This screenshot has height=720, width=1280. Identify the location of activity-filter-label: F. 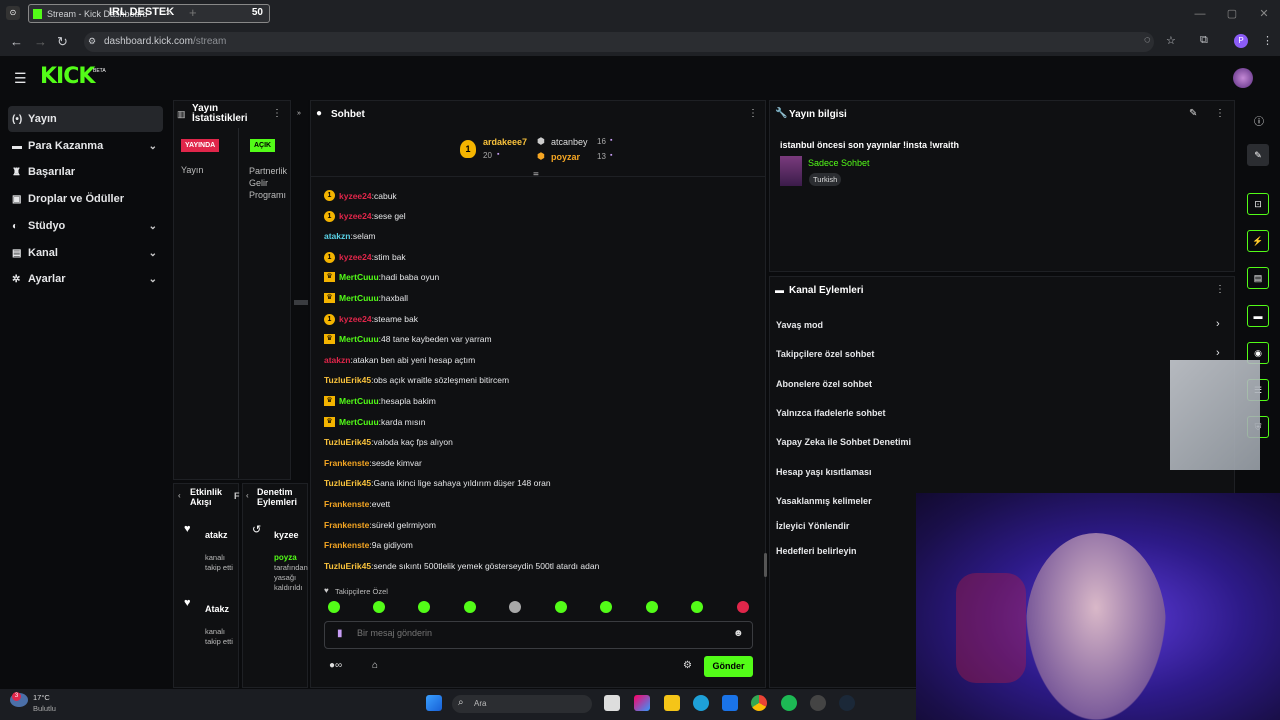
(237, 496).